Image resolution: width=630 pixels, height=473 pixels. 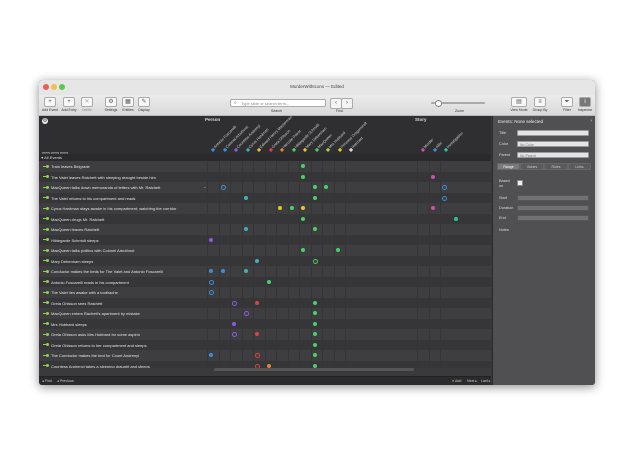 What do you see at coordinates (204, 186) in the screenshot?
I see `chevron-down-icon: ⌄` at bounding box center [204, 186].